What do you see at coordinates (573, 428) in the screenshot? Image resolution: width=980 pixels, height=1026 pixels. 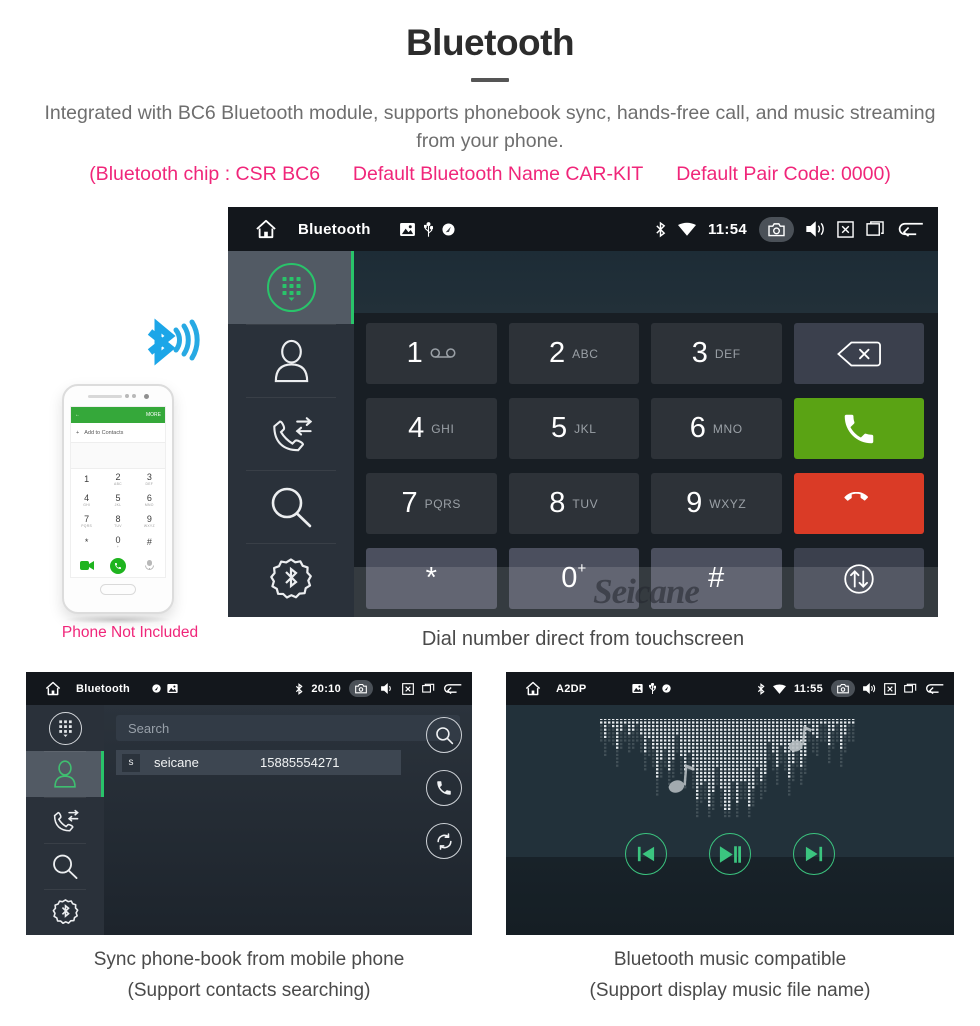 I see `key-5: 5 JKL` at bounding box center [573, 428].